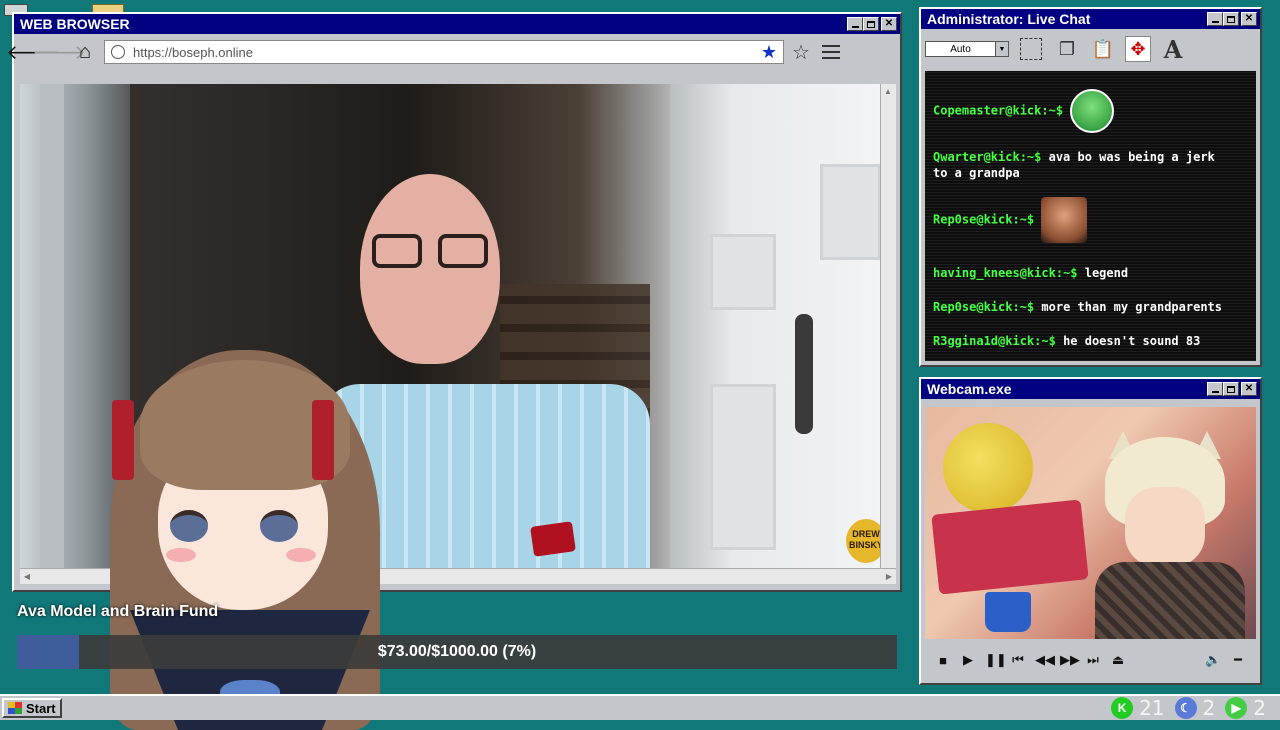  What do you see at coordinates (32, 708) in the screenshot?
I see `start-button: Start` at bounding box center [32, 708].